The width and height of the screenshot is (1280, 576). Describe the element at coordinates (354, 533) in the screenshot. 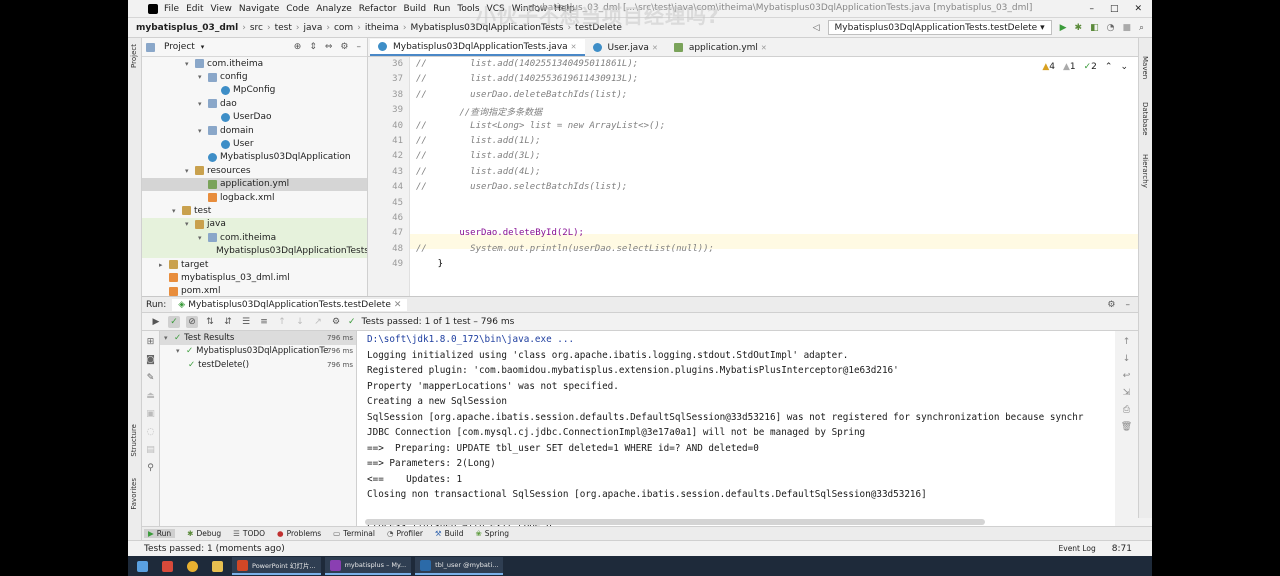

I see `tool-tab-terminal: ▭ Terminal` at that location.